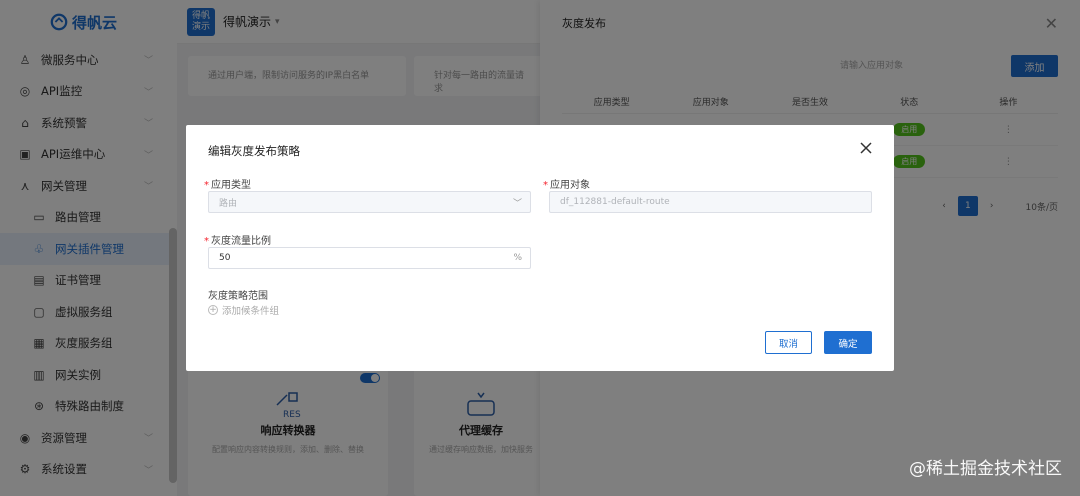 The height and width of the screenshot is (496, 1080). What do you see at coordinates (848, 342) in the screenshot?
I see `confirm-button: 确定` at bounding box center [848, 342].